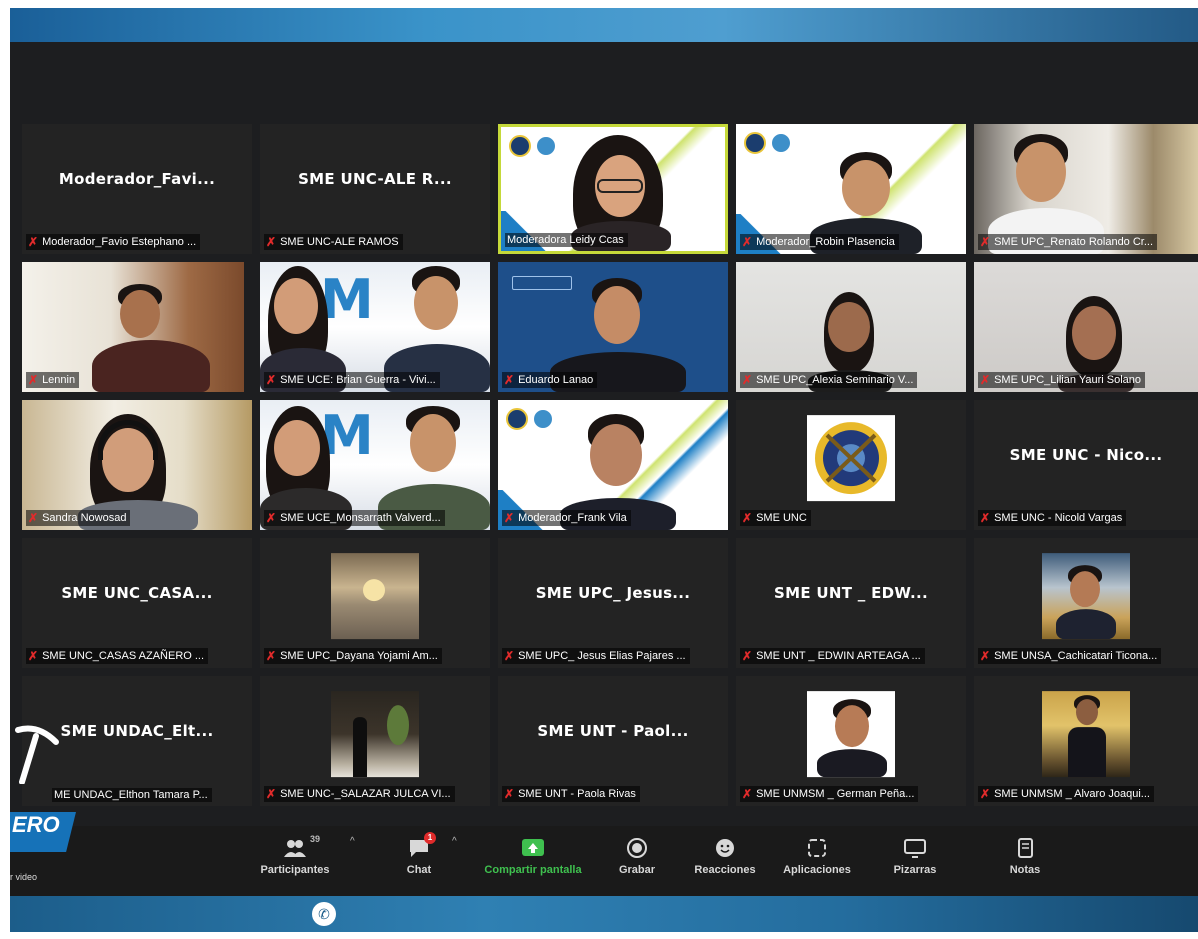 This screenshot has width=1198, height=939. Describe the element at coordinates (37, 754) in the screenshot. I see `pickaxe-icon` at that location.